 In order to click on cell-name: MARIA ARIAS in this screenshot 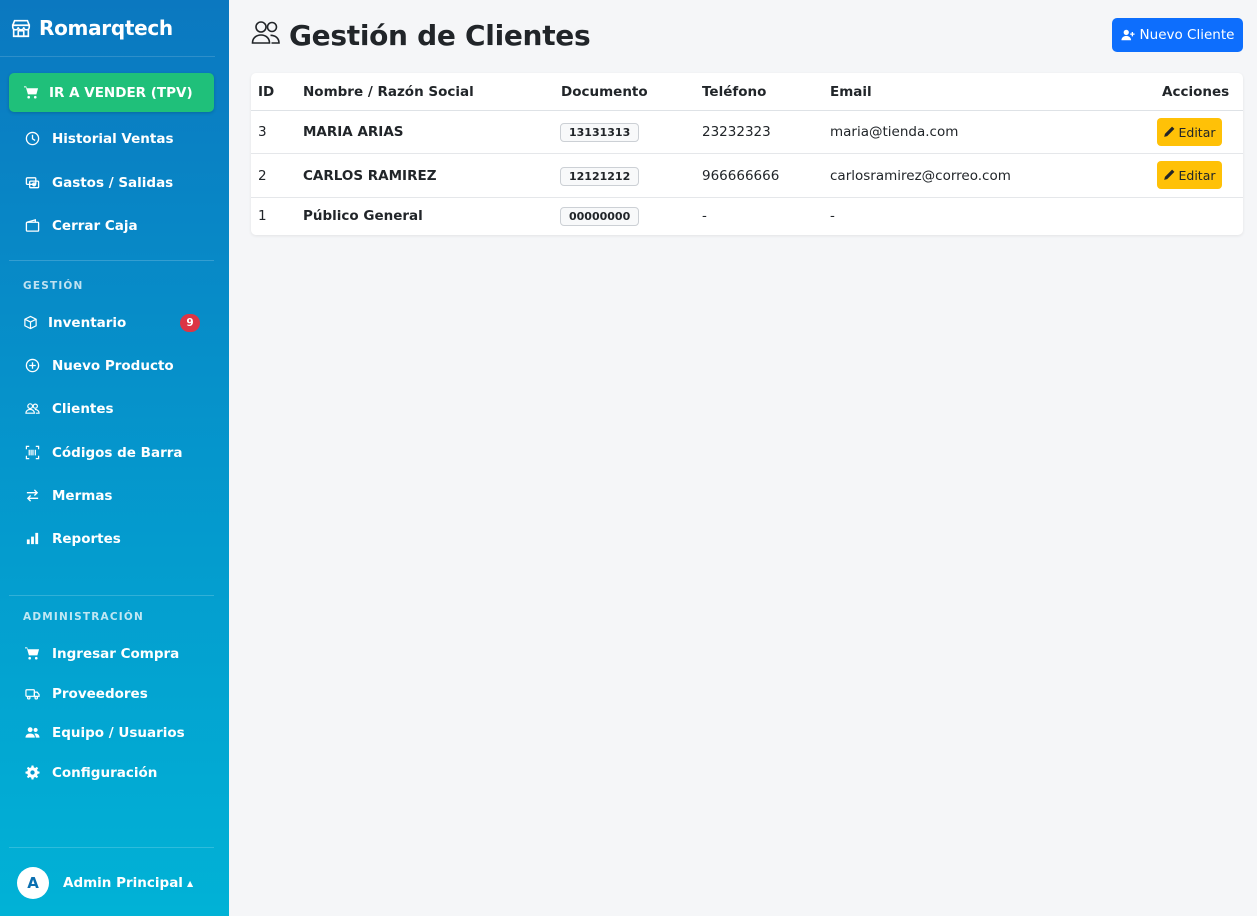, I will do `click(353, 132)`.